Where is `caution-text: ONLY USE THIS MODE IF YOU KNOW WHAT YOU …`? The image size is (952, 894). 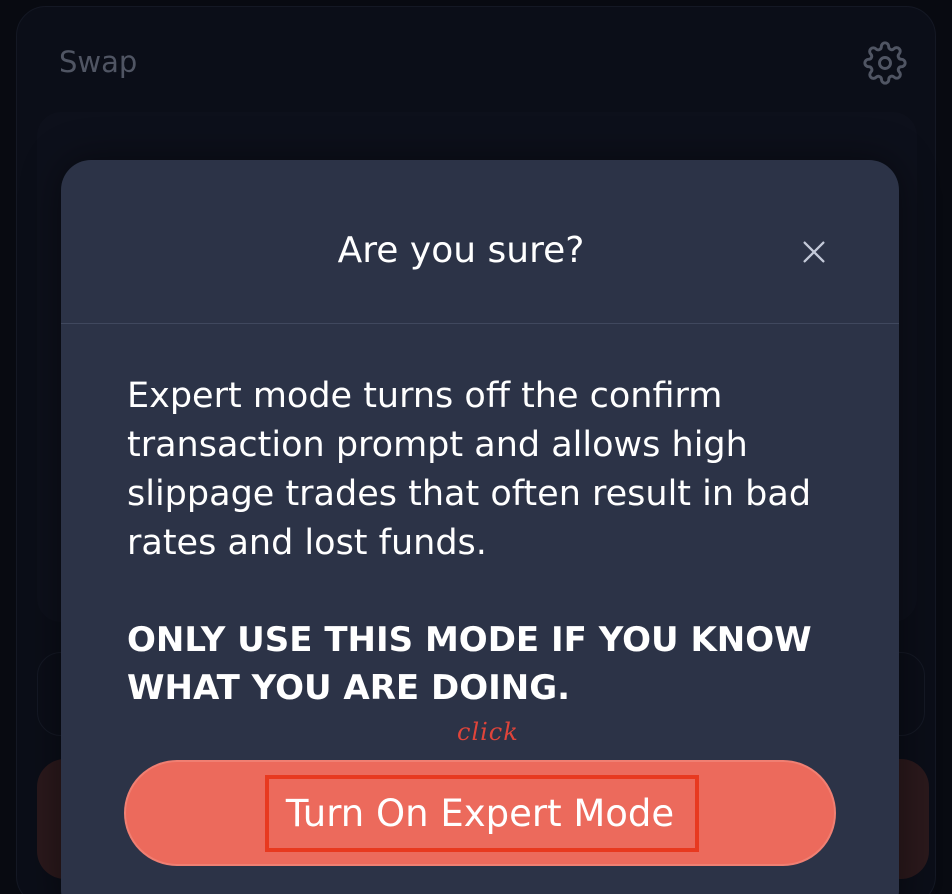
caution-text: ONLY USE THIS MODE IF YOU KNOW WHAT YOU … is located at coordinates (469, 664).